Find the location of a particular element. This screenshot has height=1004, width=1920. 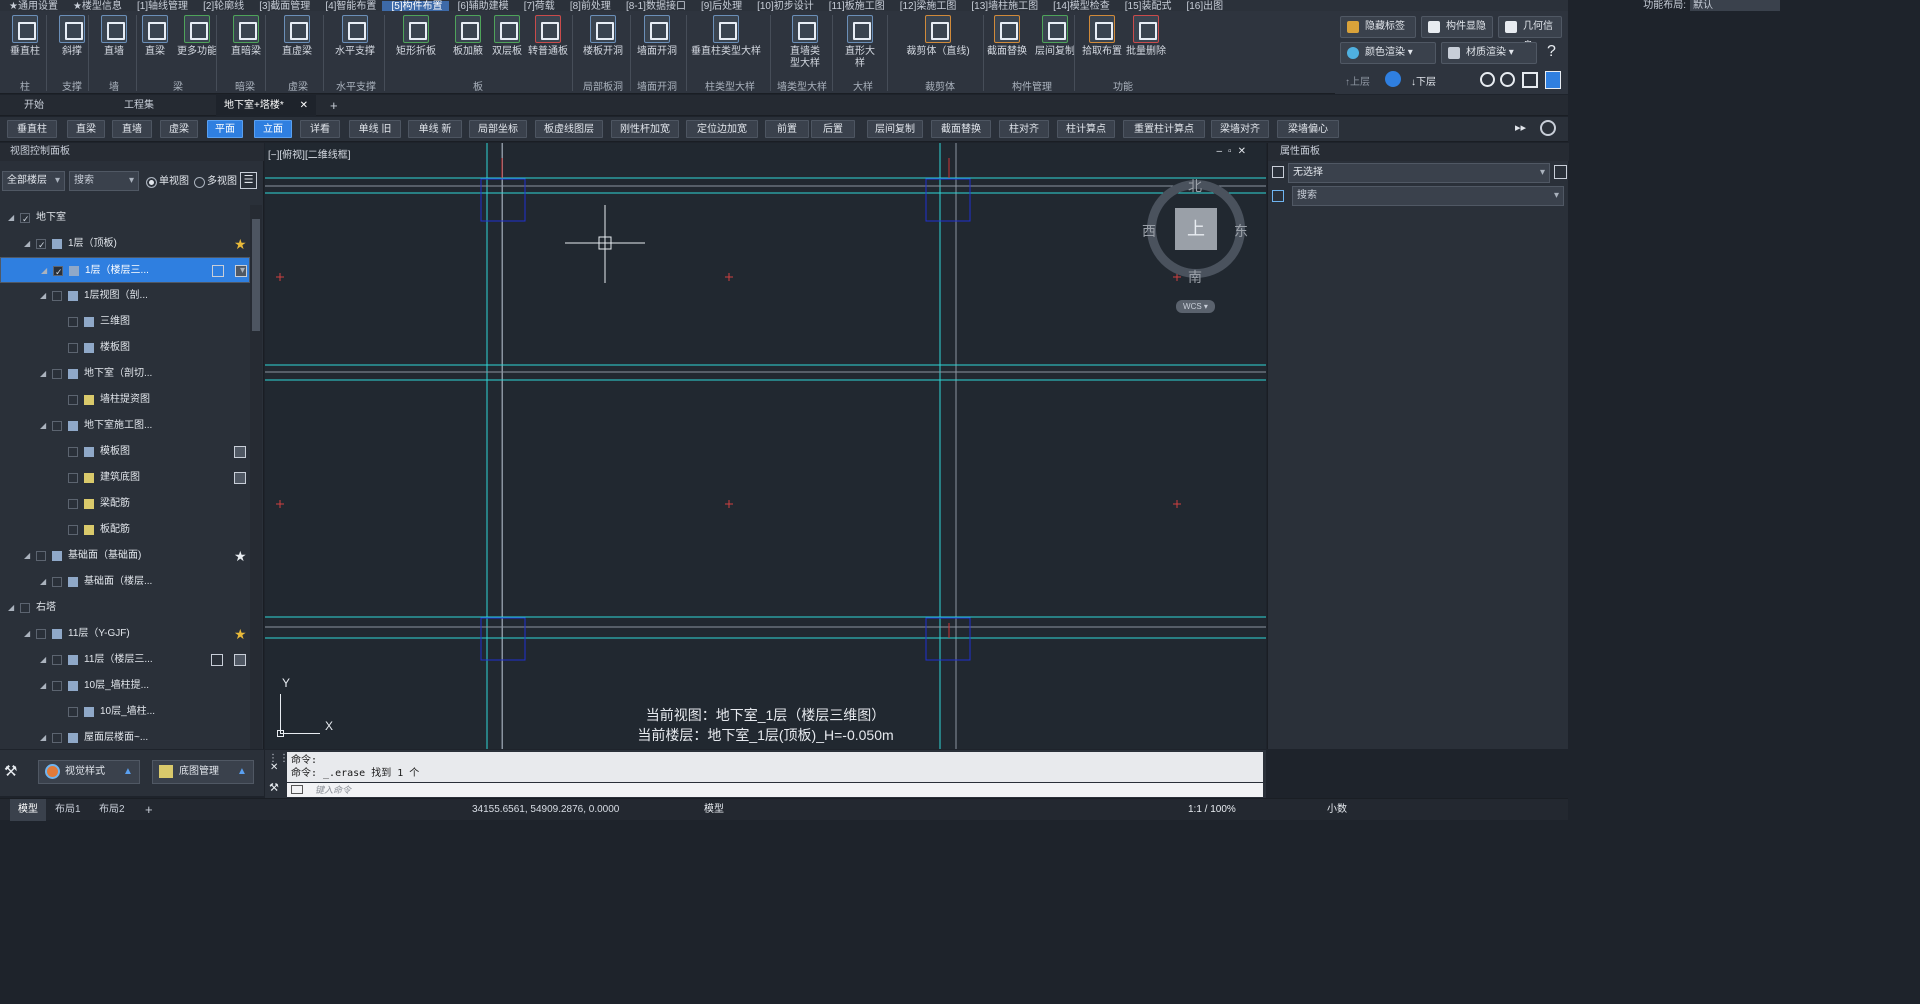

property-search-input: 搜索 is located at coordinates (1428, 196).